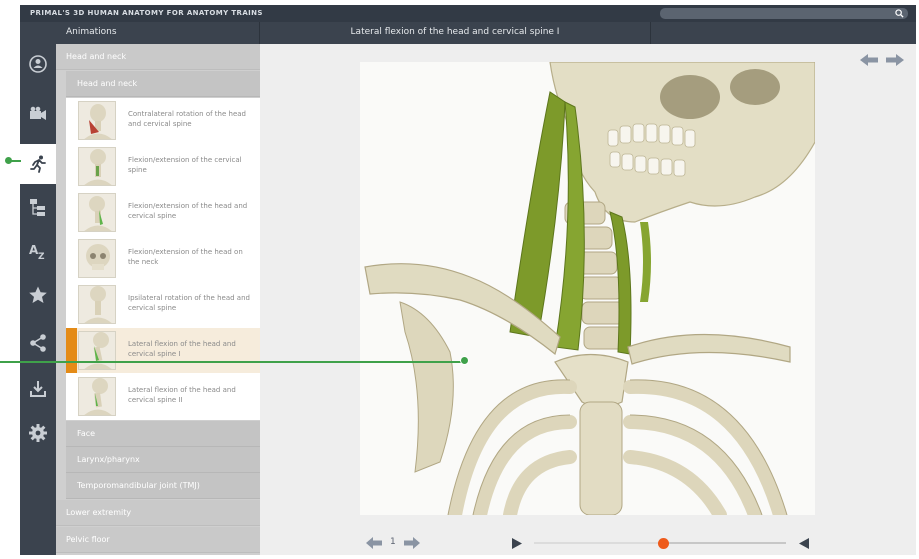 This screenshot has height=559, width=919. I want to click on callout-line-viewer, so click(232, 362).